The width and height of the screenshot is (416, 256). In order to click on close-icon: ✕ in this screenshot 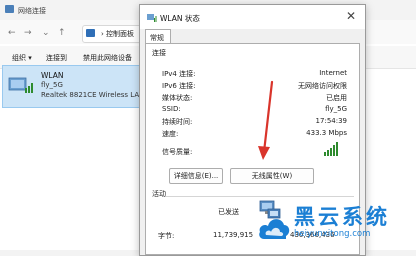, I will do `click(351, 16)`.